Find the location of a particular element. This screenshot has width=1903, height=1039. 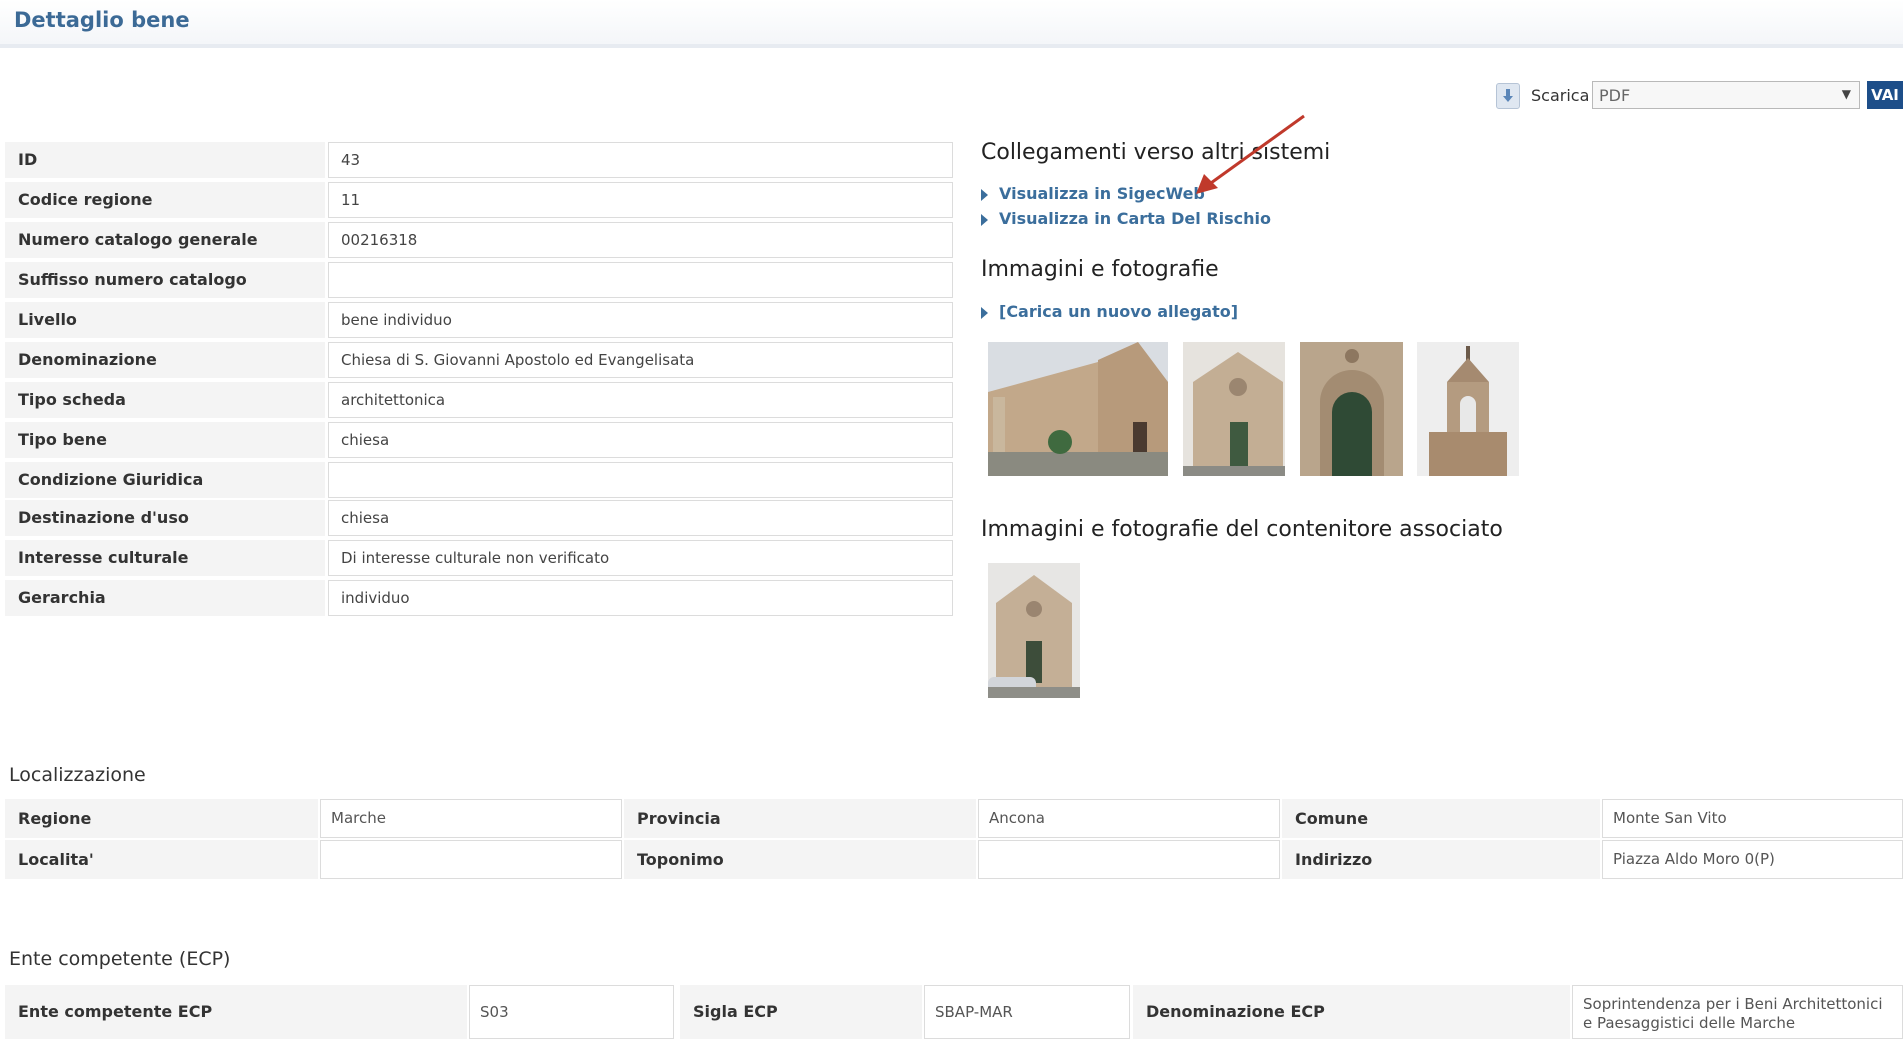

link-sigecweb: Visualizza in SigecWeb is located at coordinates (1093, 193).